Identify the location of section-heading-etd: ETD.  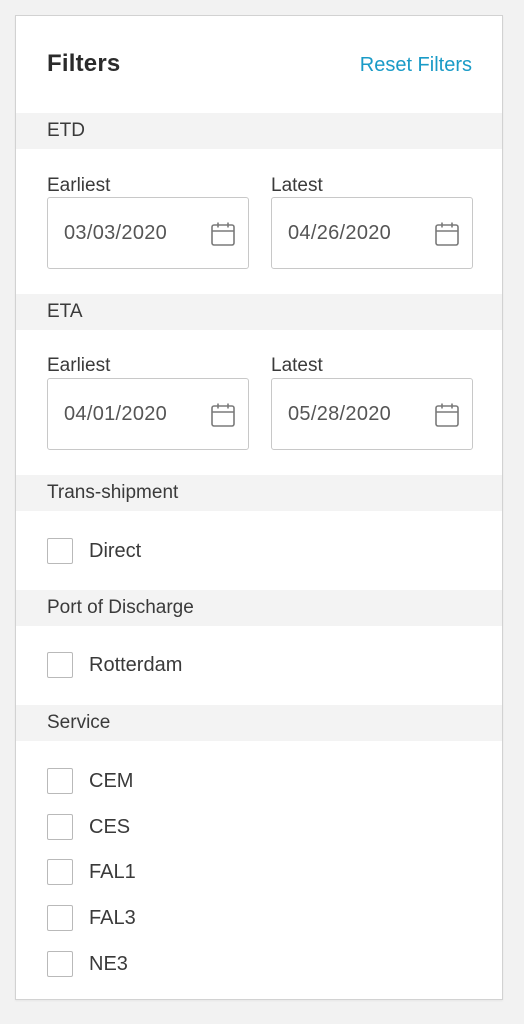
(259, 131).